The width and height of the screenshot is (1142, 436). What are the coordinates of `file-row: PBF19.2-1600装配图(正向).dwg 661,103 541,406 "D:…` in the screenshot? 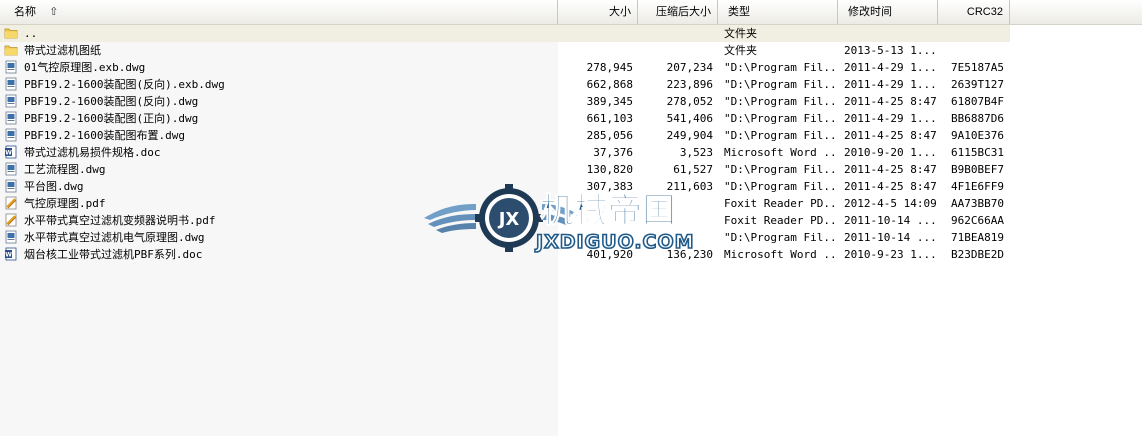 It's located at (505, 118).